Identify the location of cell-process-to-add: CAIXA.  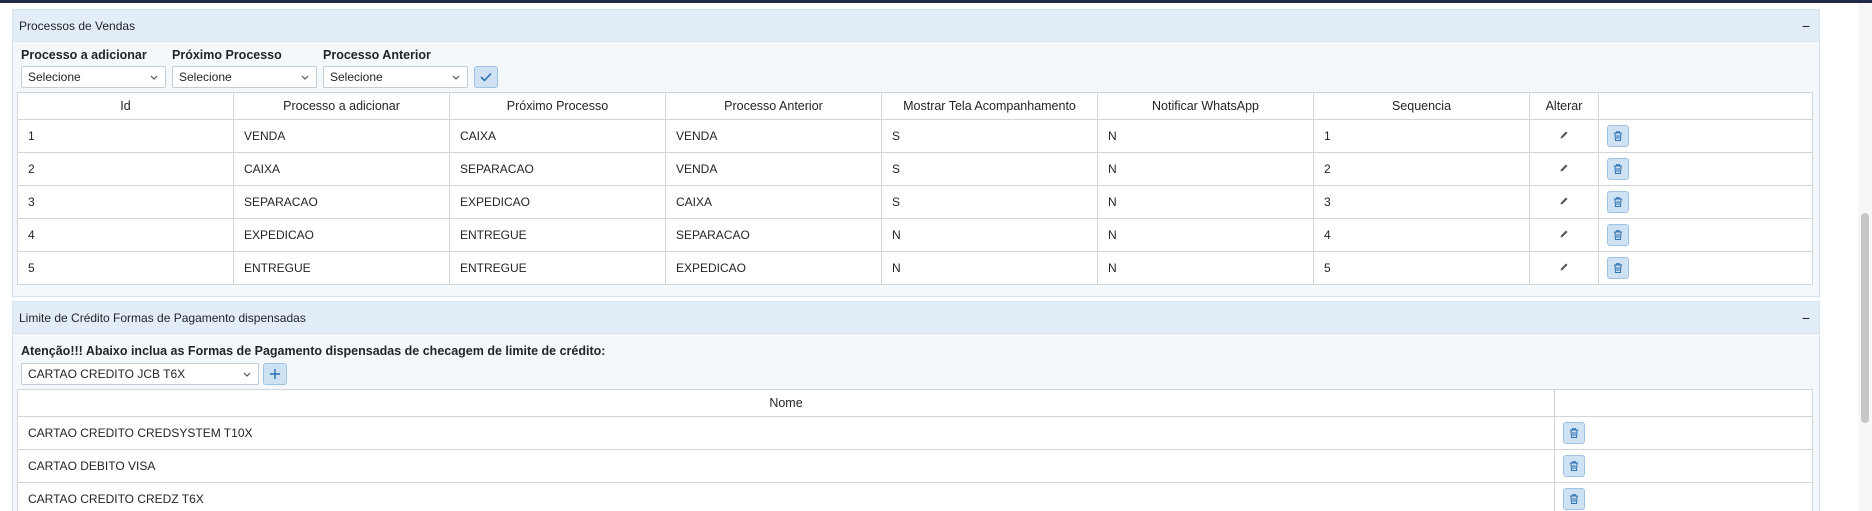
(341, 169).